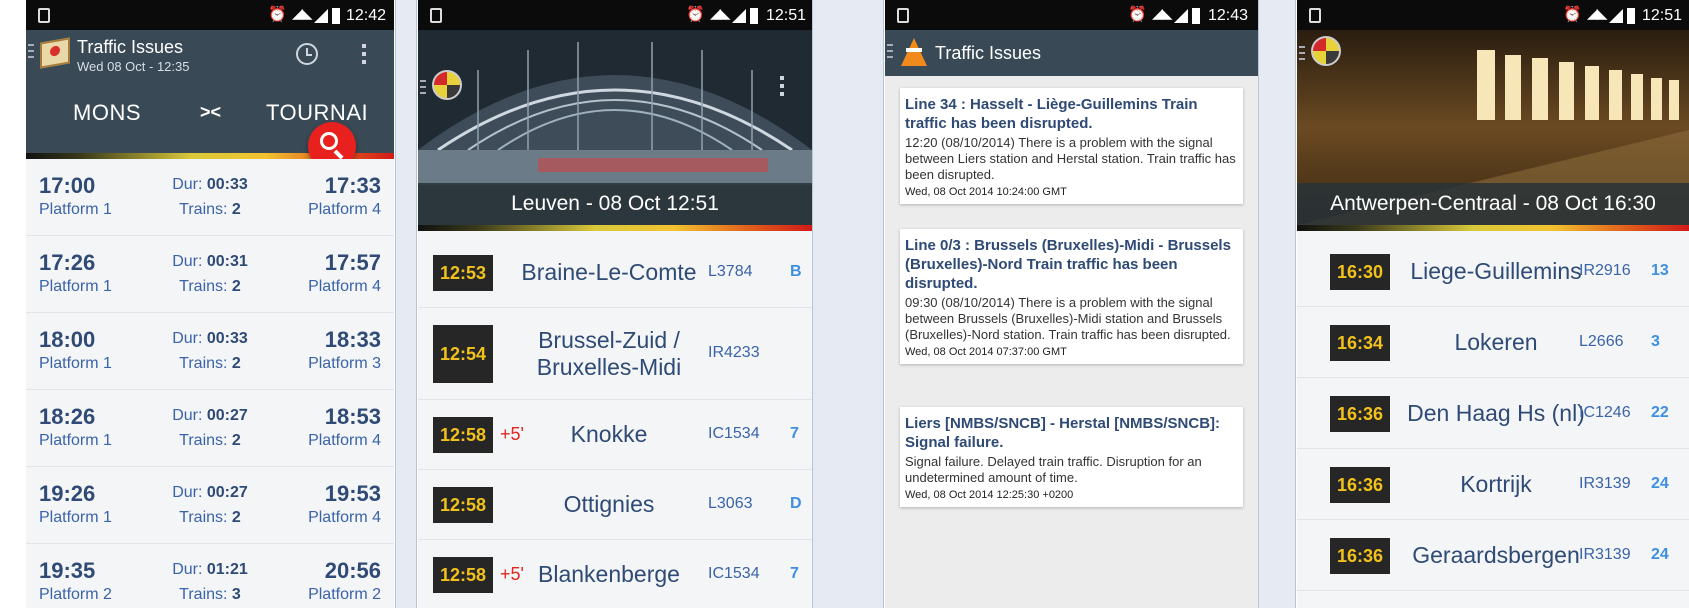 The image size is (1689, 608). Describe the element at coordinates (1493, 413) in the screenshot. I see `departure-row: 16:36 Den Haag Hs (nl) IC1246 22` at that location.